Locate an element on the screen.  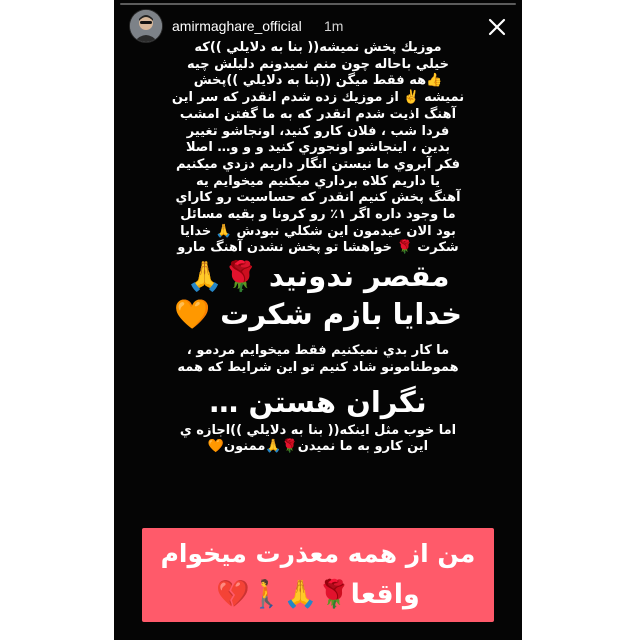
story-progress-bar is located at coordinates (318, 4).